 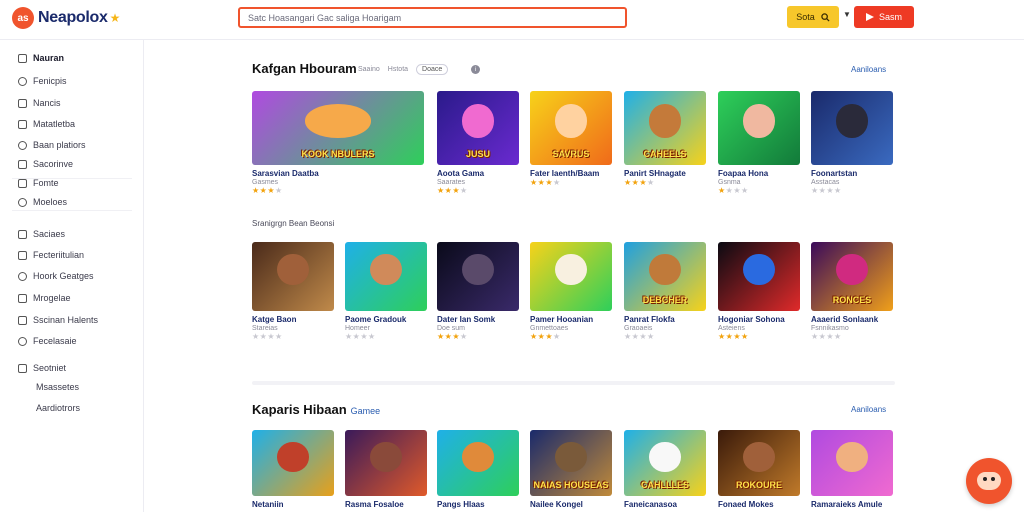 What do you see at coordinates (852, 319) in the screenshot?
I see `game-title: Aaaerid Sonlaank` at bounding box center [852, 319].